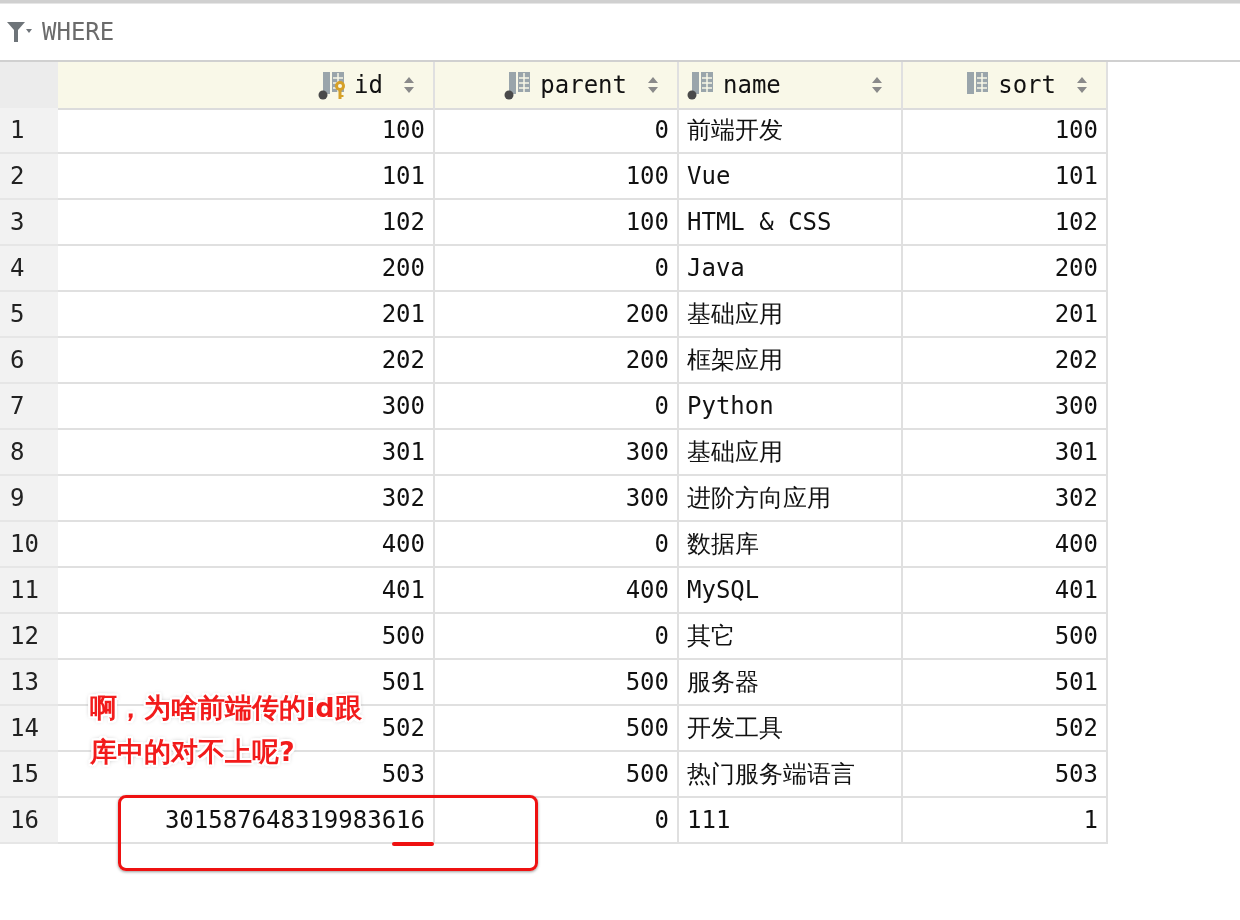  I want to click on table-cell: Vue, so click(791, 177).